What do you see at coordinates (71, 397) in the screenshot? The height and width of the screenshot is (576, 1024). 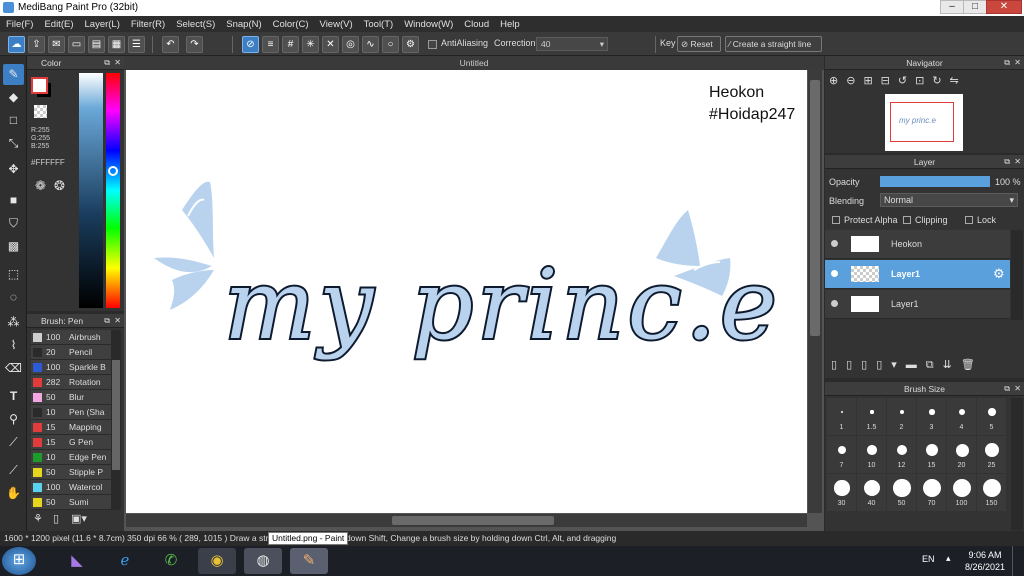 I see `brush-item: 50 Blur` at bounding box center [71, 397].